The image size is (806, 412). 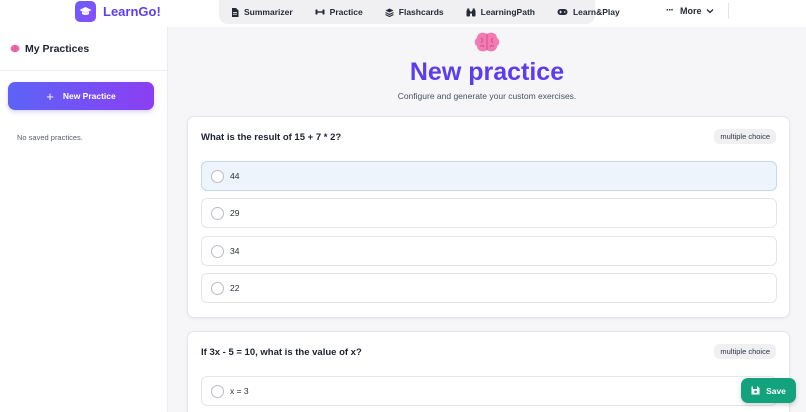 What do you see at coordinates (346, 12) in the screenshot?
I see `nav-item-label: Practice` at bounding box center [346, 12].